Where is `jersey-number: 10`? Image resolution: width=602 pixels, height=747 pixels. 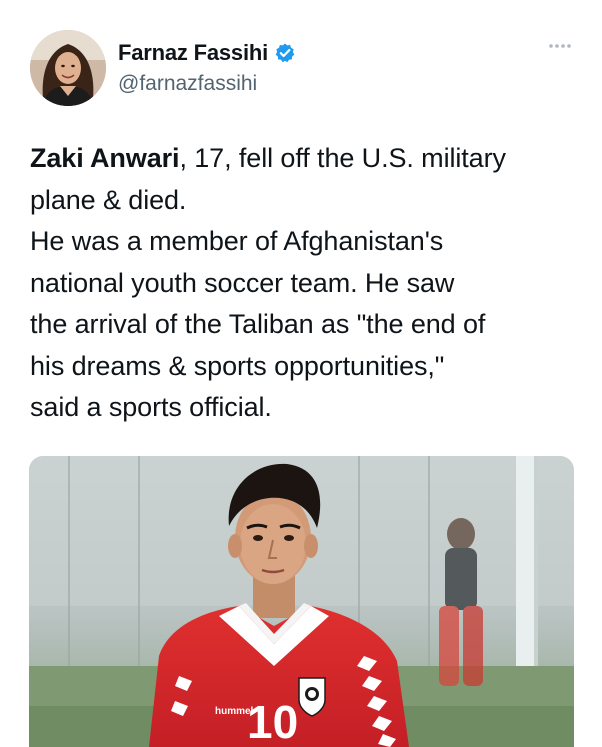 jersey-number: 10 is located at coordinates (272, 721).